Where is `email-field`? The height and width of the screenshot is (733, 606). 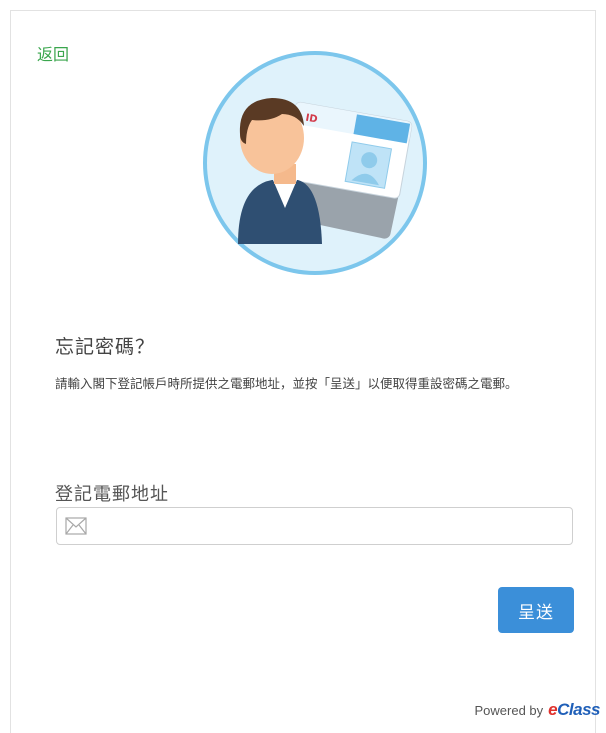
email-field is located at coordinates (314, 526).